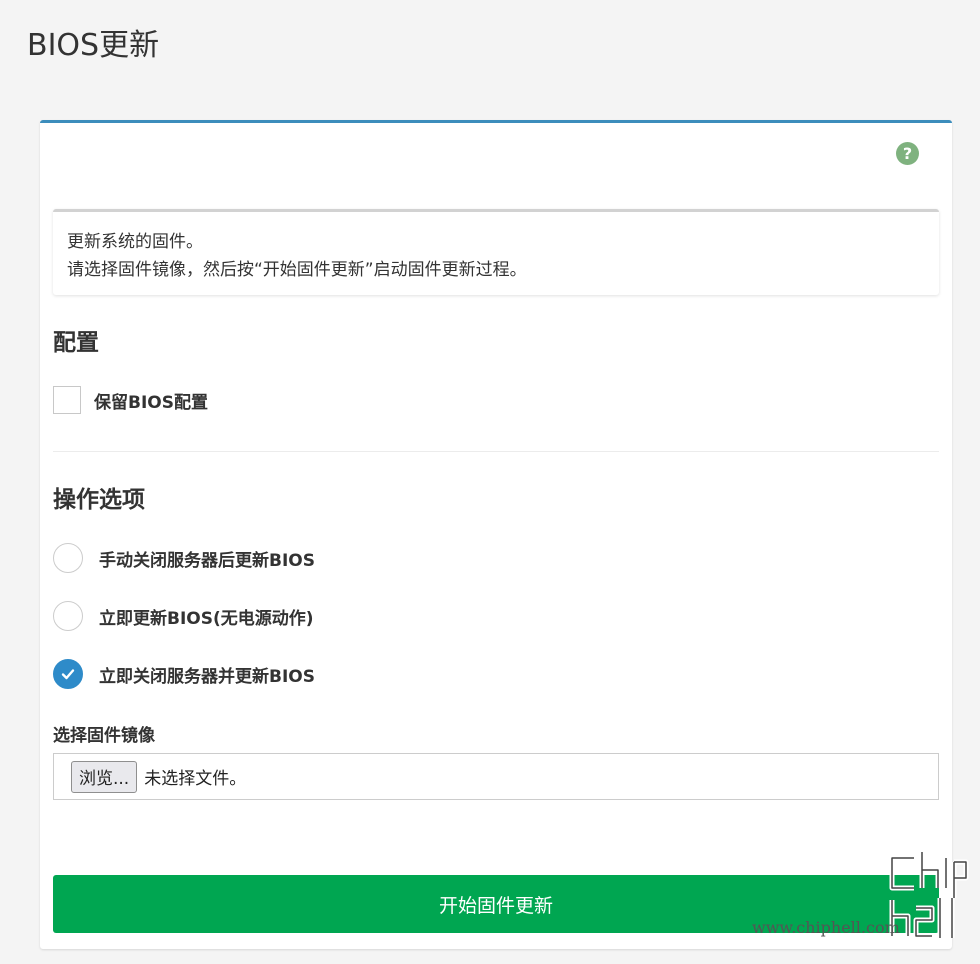 The width and height of the screenshot is (980, 964). I want to click on start-firmware-update-button: 开始固件更新, so click(496, 904).